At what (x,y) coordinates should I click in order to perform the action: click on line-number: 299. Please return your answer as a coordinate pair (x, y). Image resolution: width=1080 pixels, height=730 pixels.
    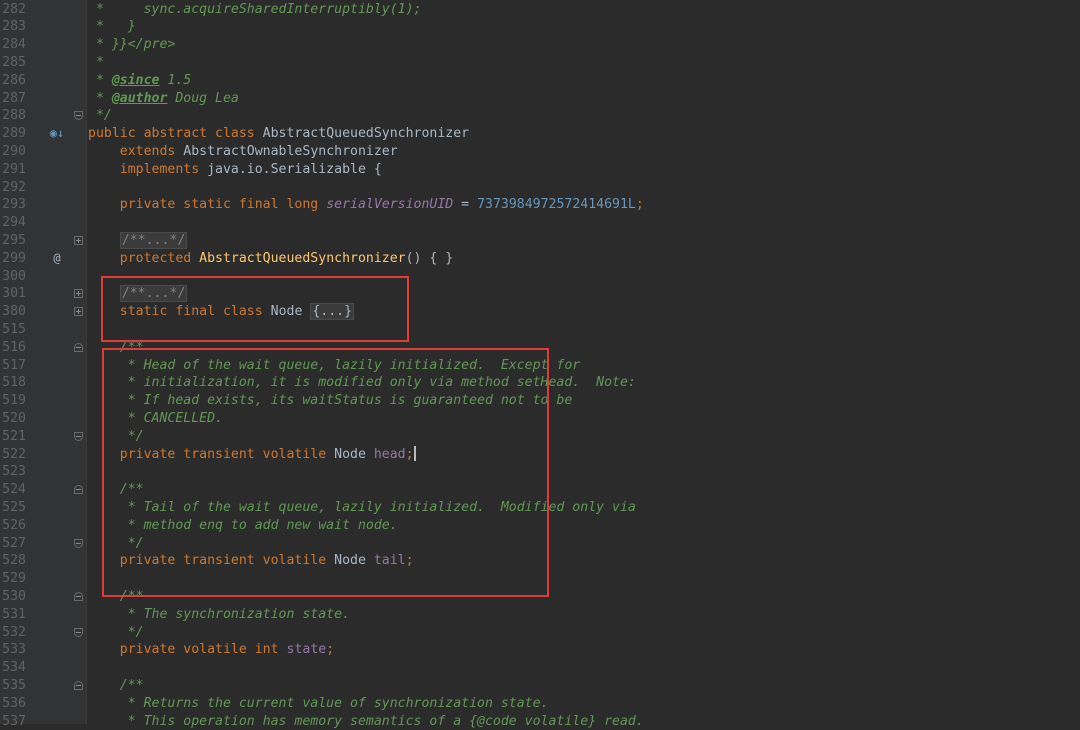
    Looking at the image, I should click on (13, 259).